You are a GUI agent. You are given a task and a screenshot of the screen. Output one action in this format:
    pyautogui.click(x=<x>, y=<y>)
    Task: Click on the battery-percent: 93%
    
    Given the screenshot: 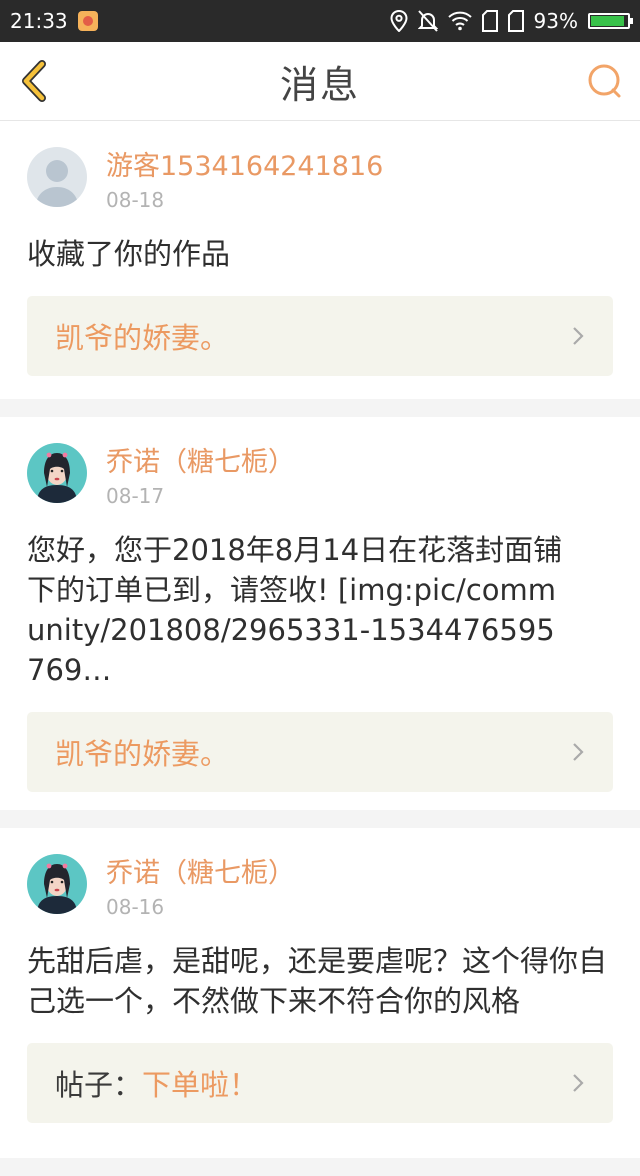 What is the action you would take?
    pyautogui.click(x=555, y=21)
    